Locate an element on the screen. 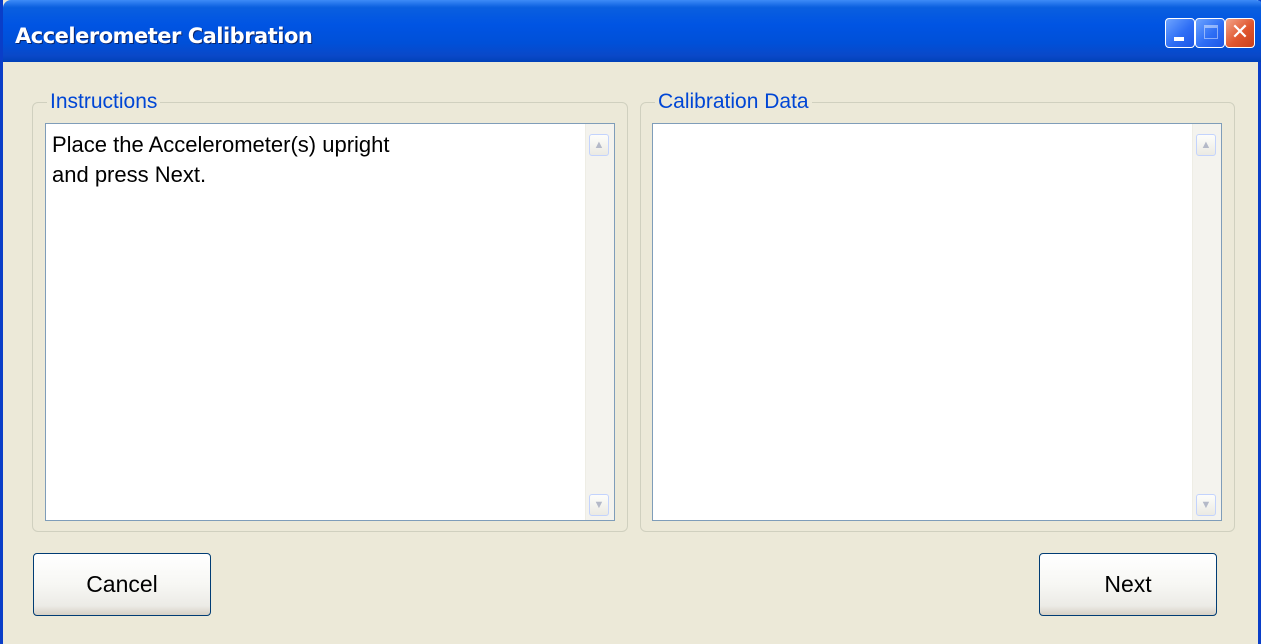 This screenshot has height=644, width=1261. maximize-icon is located at coordinates (1211, 32).